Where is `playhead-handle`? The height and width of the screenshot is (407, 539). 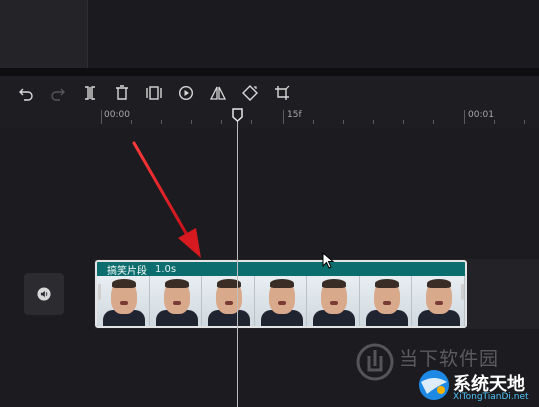
playhead-handle is located at coordinates (237, 115).